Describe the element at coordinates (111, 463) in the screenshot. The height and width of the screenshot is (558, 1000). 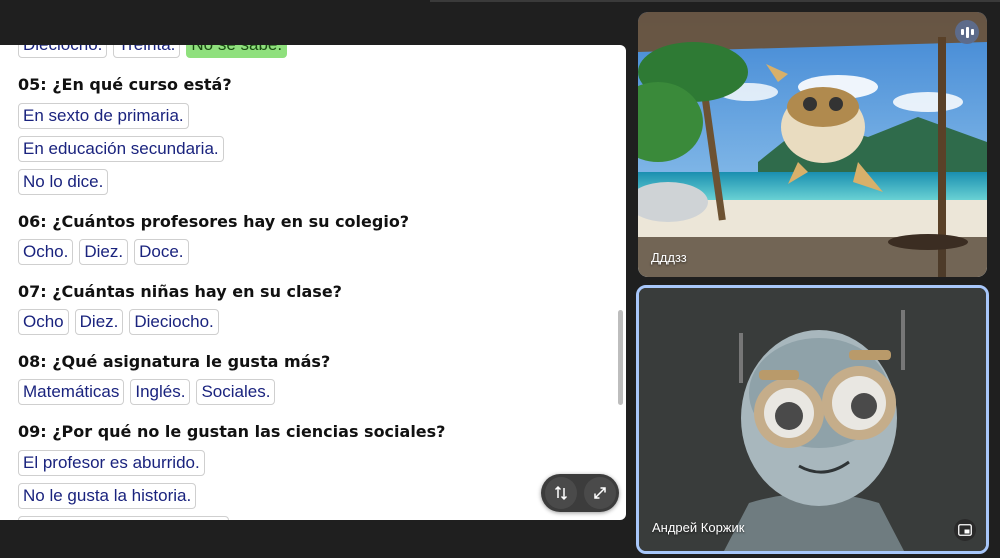
I see `answer-option: El profesor es aburrido.` at that location.